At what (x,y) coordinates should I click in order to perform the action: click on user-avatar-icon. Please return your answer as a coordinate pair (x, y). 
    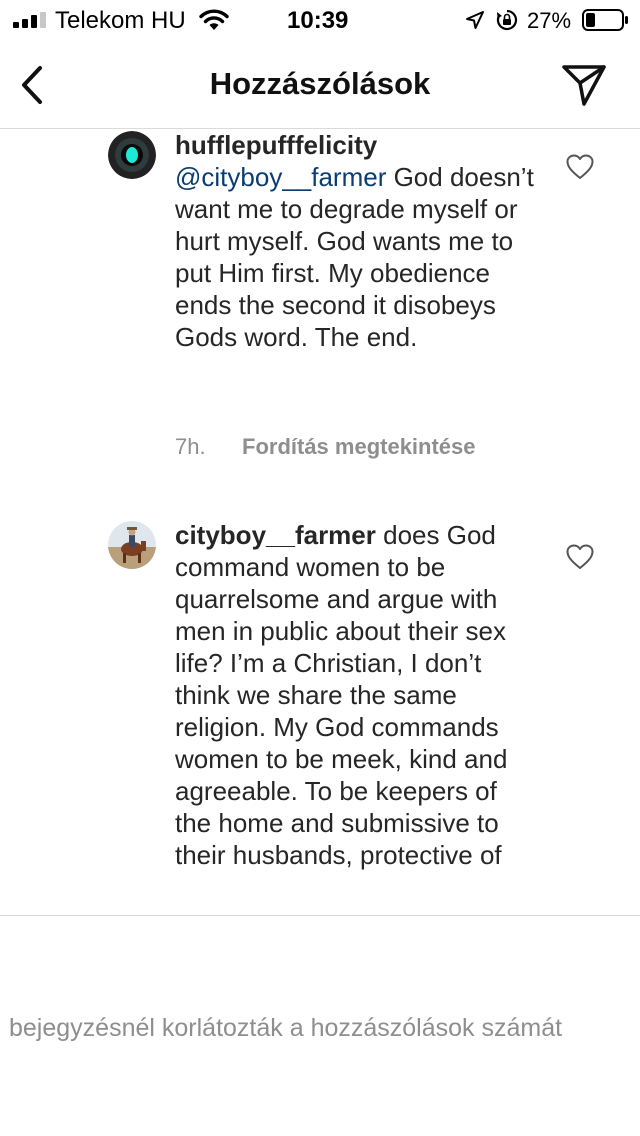
    Looking at the image, I should click on (132, 155).